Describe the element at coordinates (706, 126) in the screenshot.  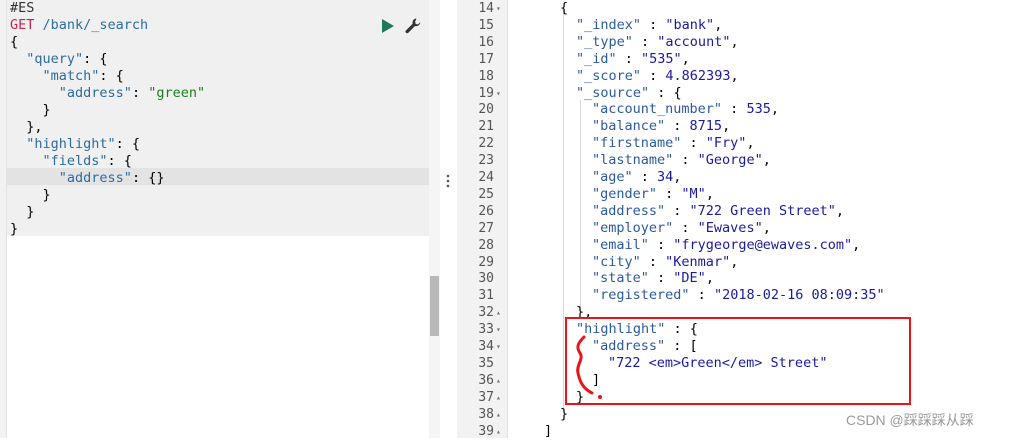
I see `code-token: 8715` at that location.